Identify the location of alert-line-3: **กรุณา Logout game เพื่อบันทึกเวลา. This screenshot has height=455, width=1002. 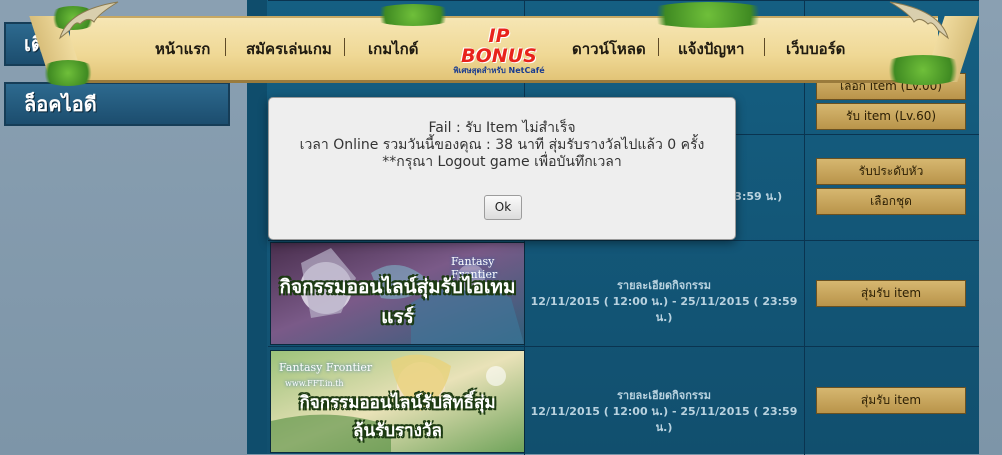
(502, 162).